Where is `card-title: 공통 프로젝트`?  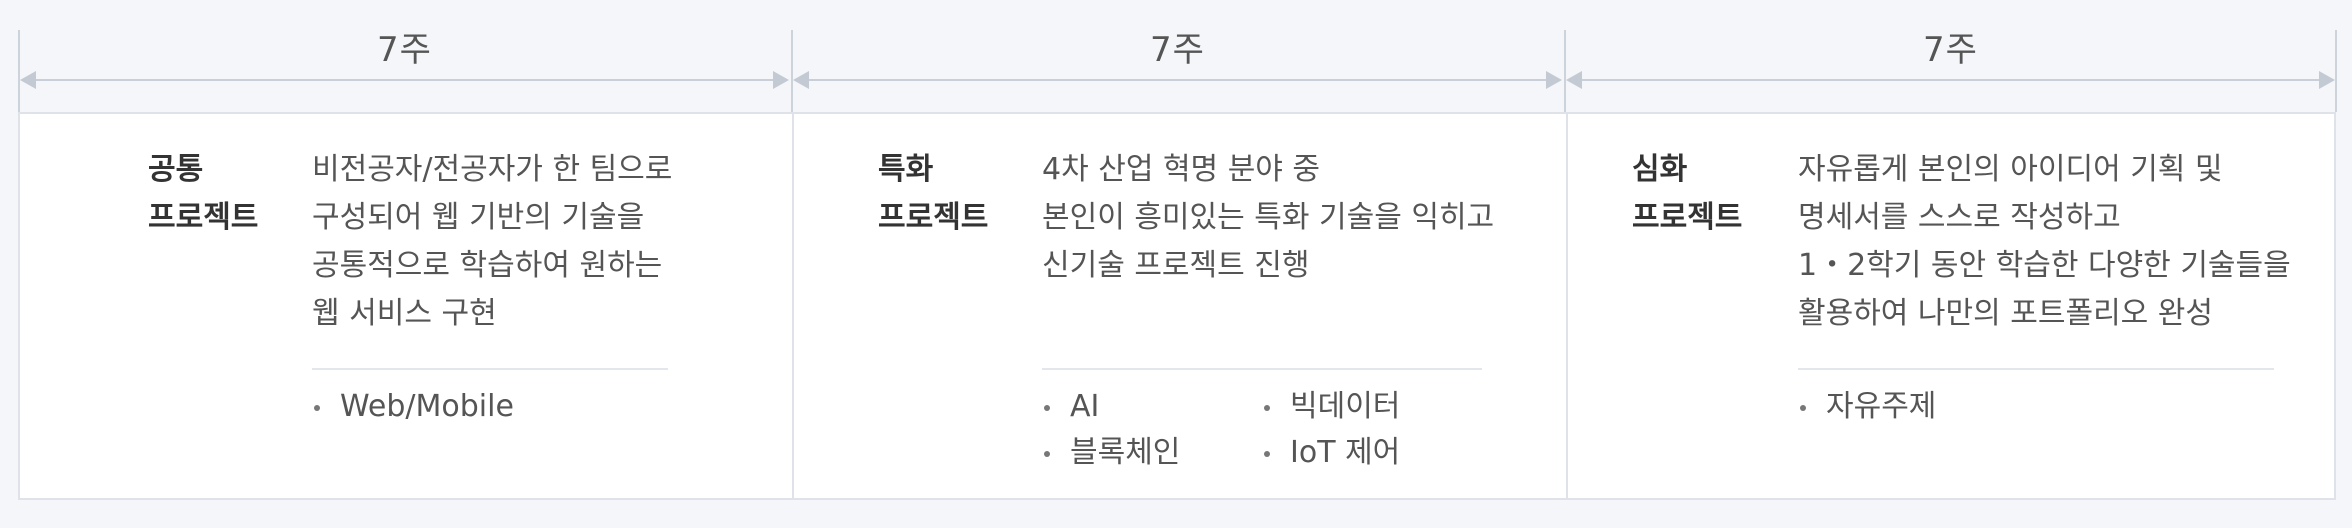 card-title: 공통 프로젝트 is located at coordinates (203, 194).